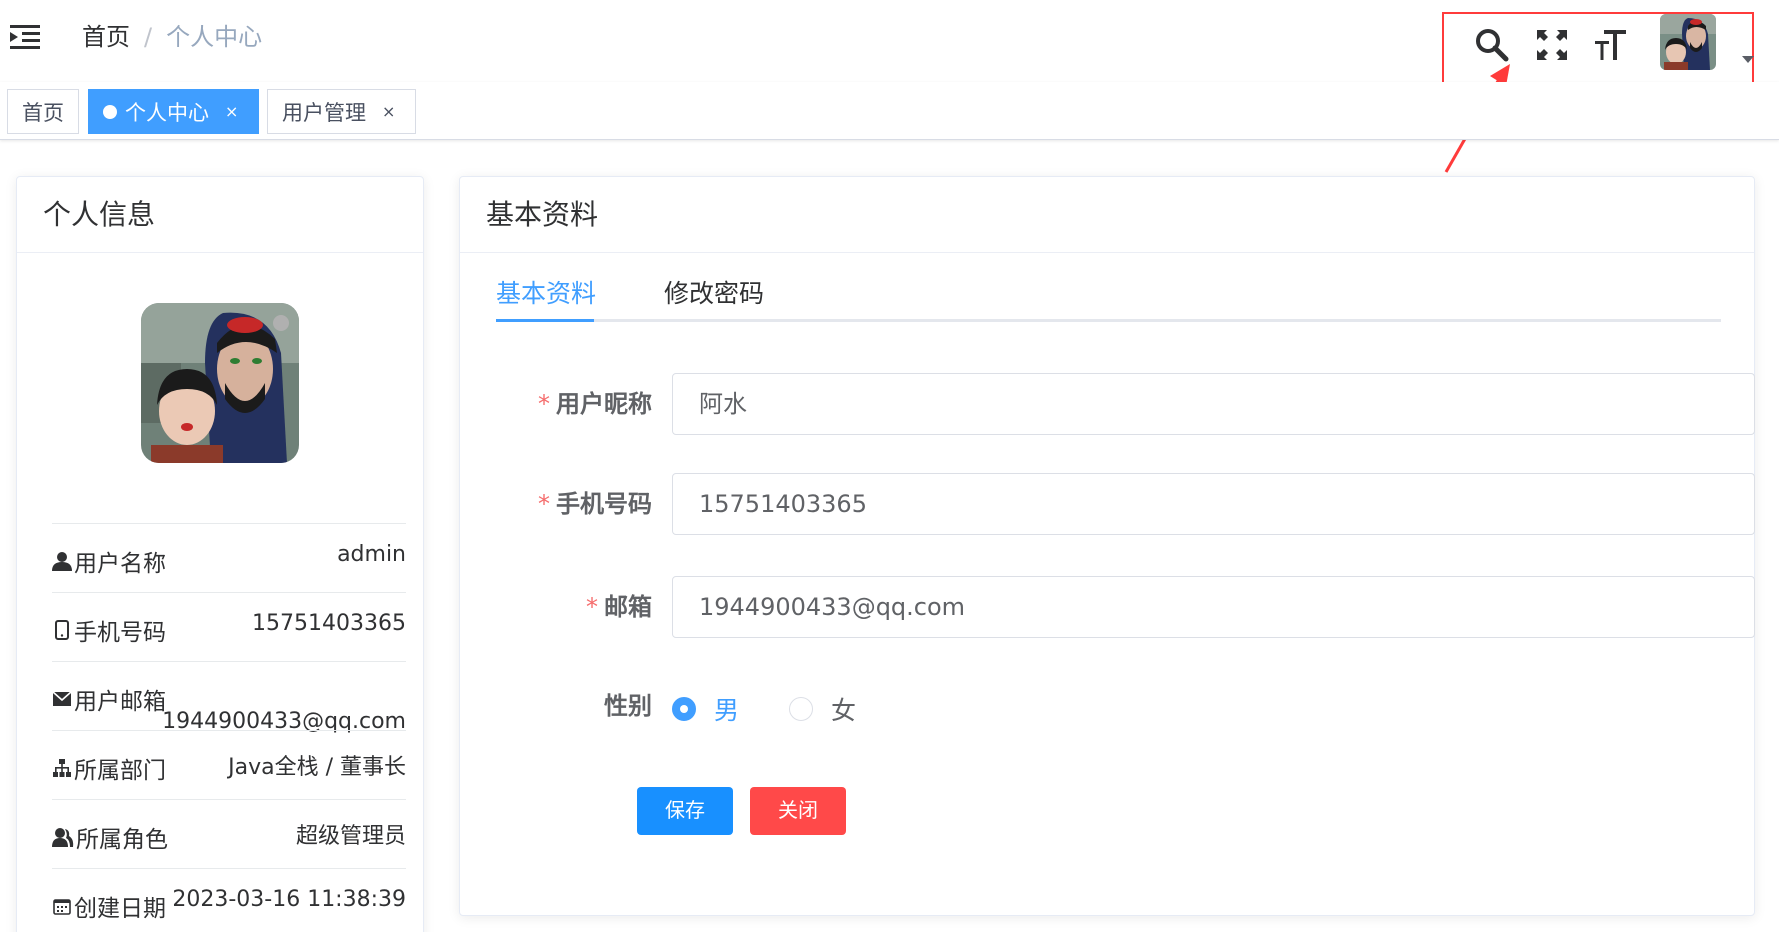  Describe the element at coordinates (1552, 45) in the screenshot. I see `fullscreen-icon` at that location.